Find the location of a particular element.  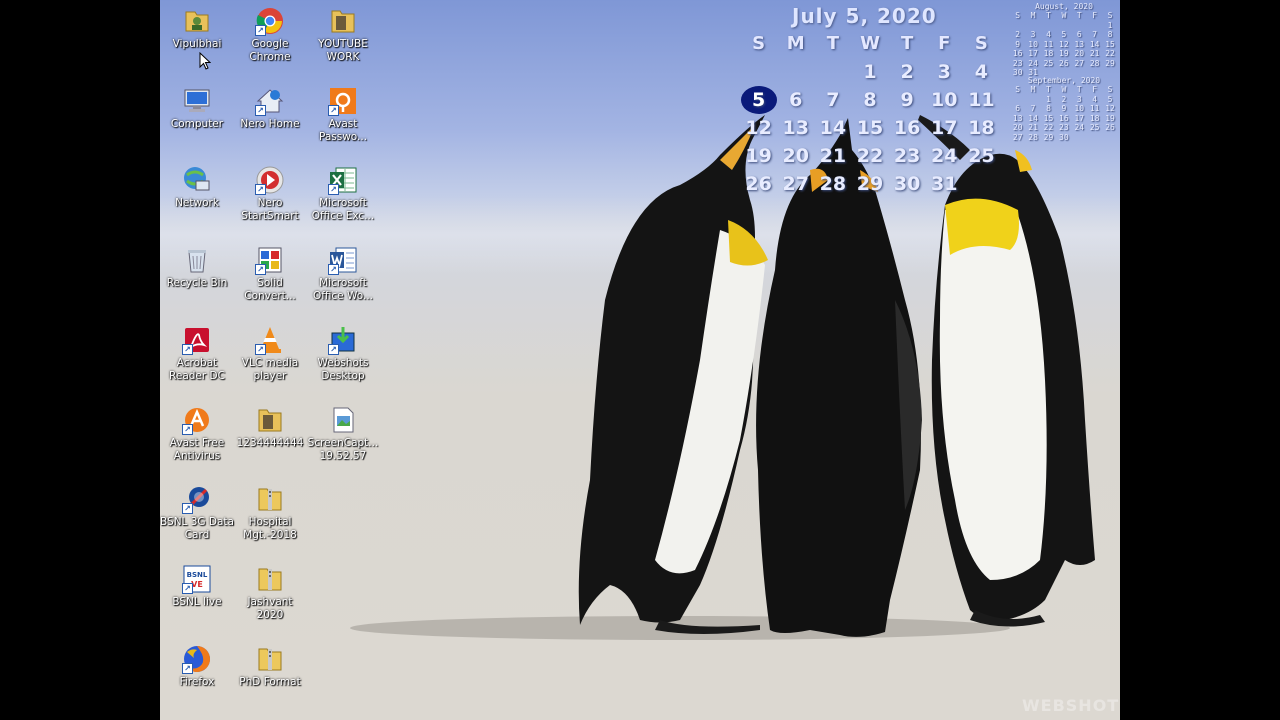

calendar-weekday: F is located at coordinates (944, 43).